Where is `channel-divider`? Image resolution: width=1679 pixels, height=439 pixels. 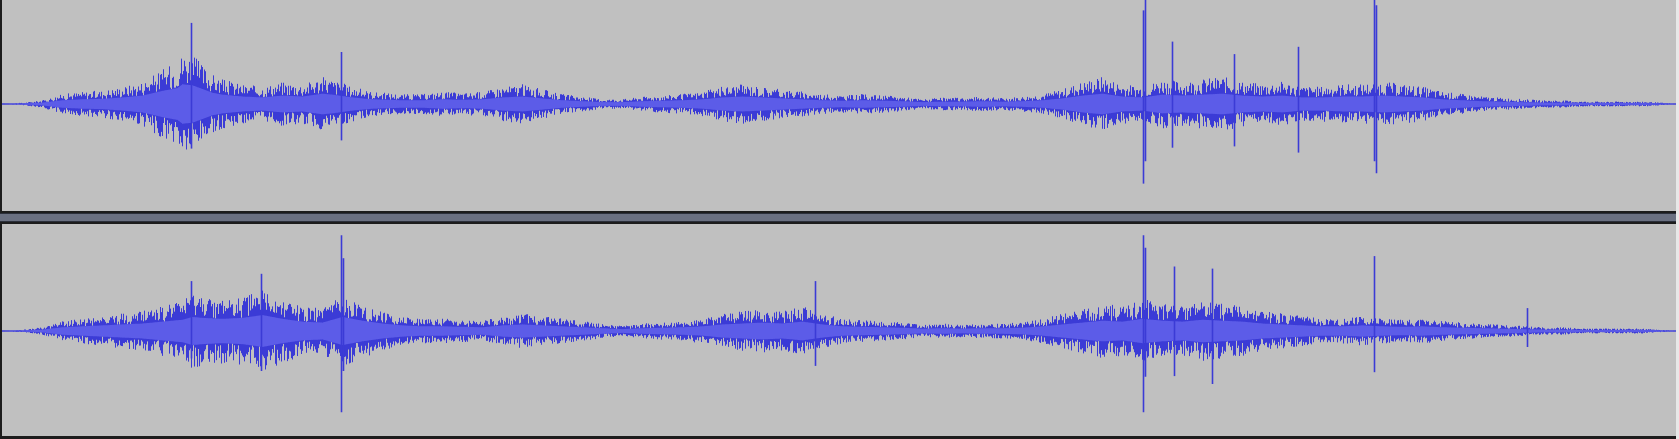
channel-divider is located at coordinates (839, 217).